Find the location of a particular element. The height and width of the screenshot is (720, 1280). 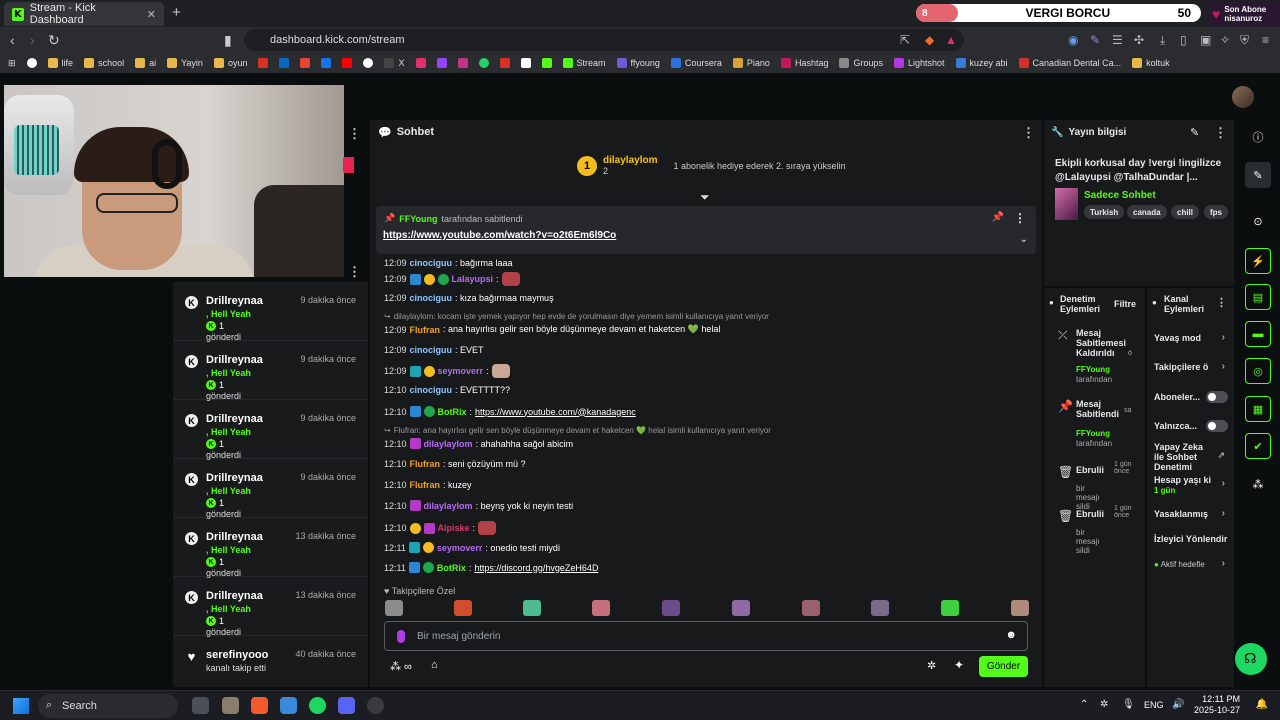

url-field: dashboard.kick.com/stream is located at coordinates (604, 40).